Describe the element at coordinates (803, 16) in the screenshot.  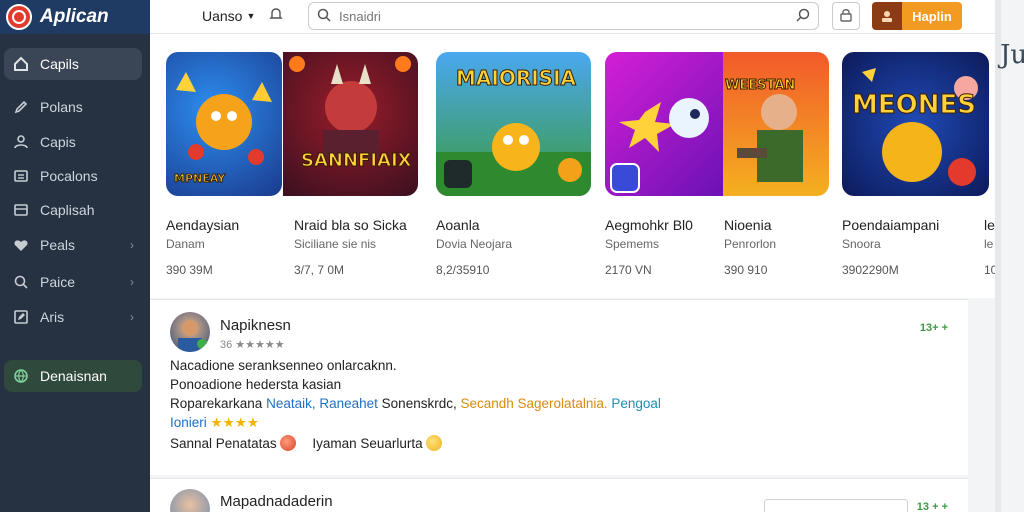
I see `search-submit-icon` at that location.